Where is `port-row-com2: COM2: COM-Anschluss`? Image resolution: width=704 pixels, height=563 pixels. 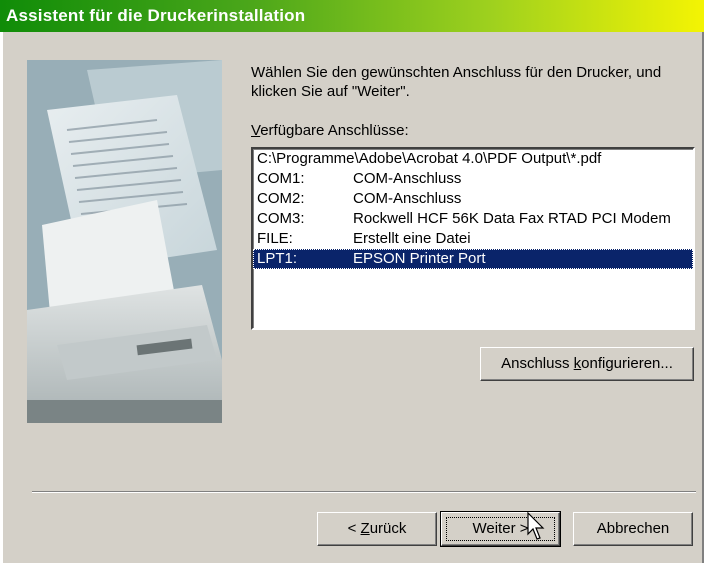 port-row-com2: COM2: COM-Anschluss is located at coordinates (473, 199).